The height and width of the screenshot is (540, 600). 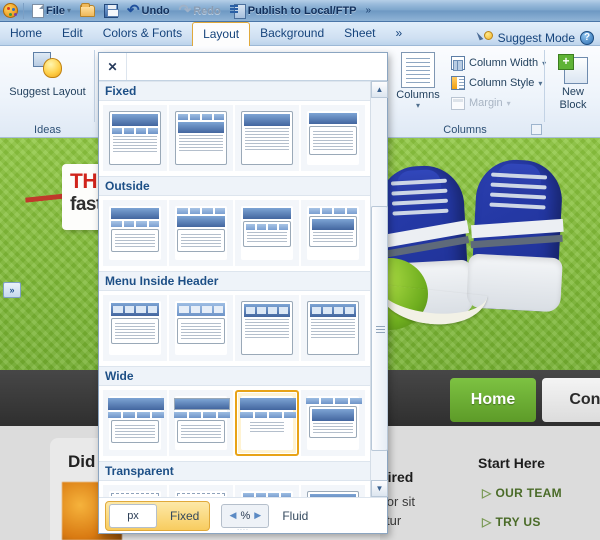 I want to click on lightbulb-icon, so click(x=48, y=67).